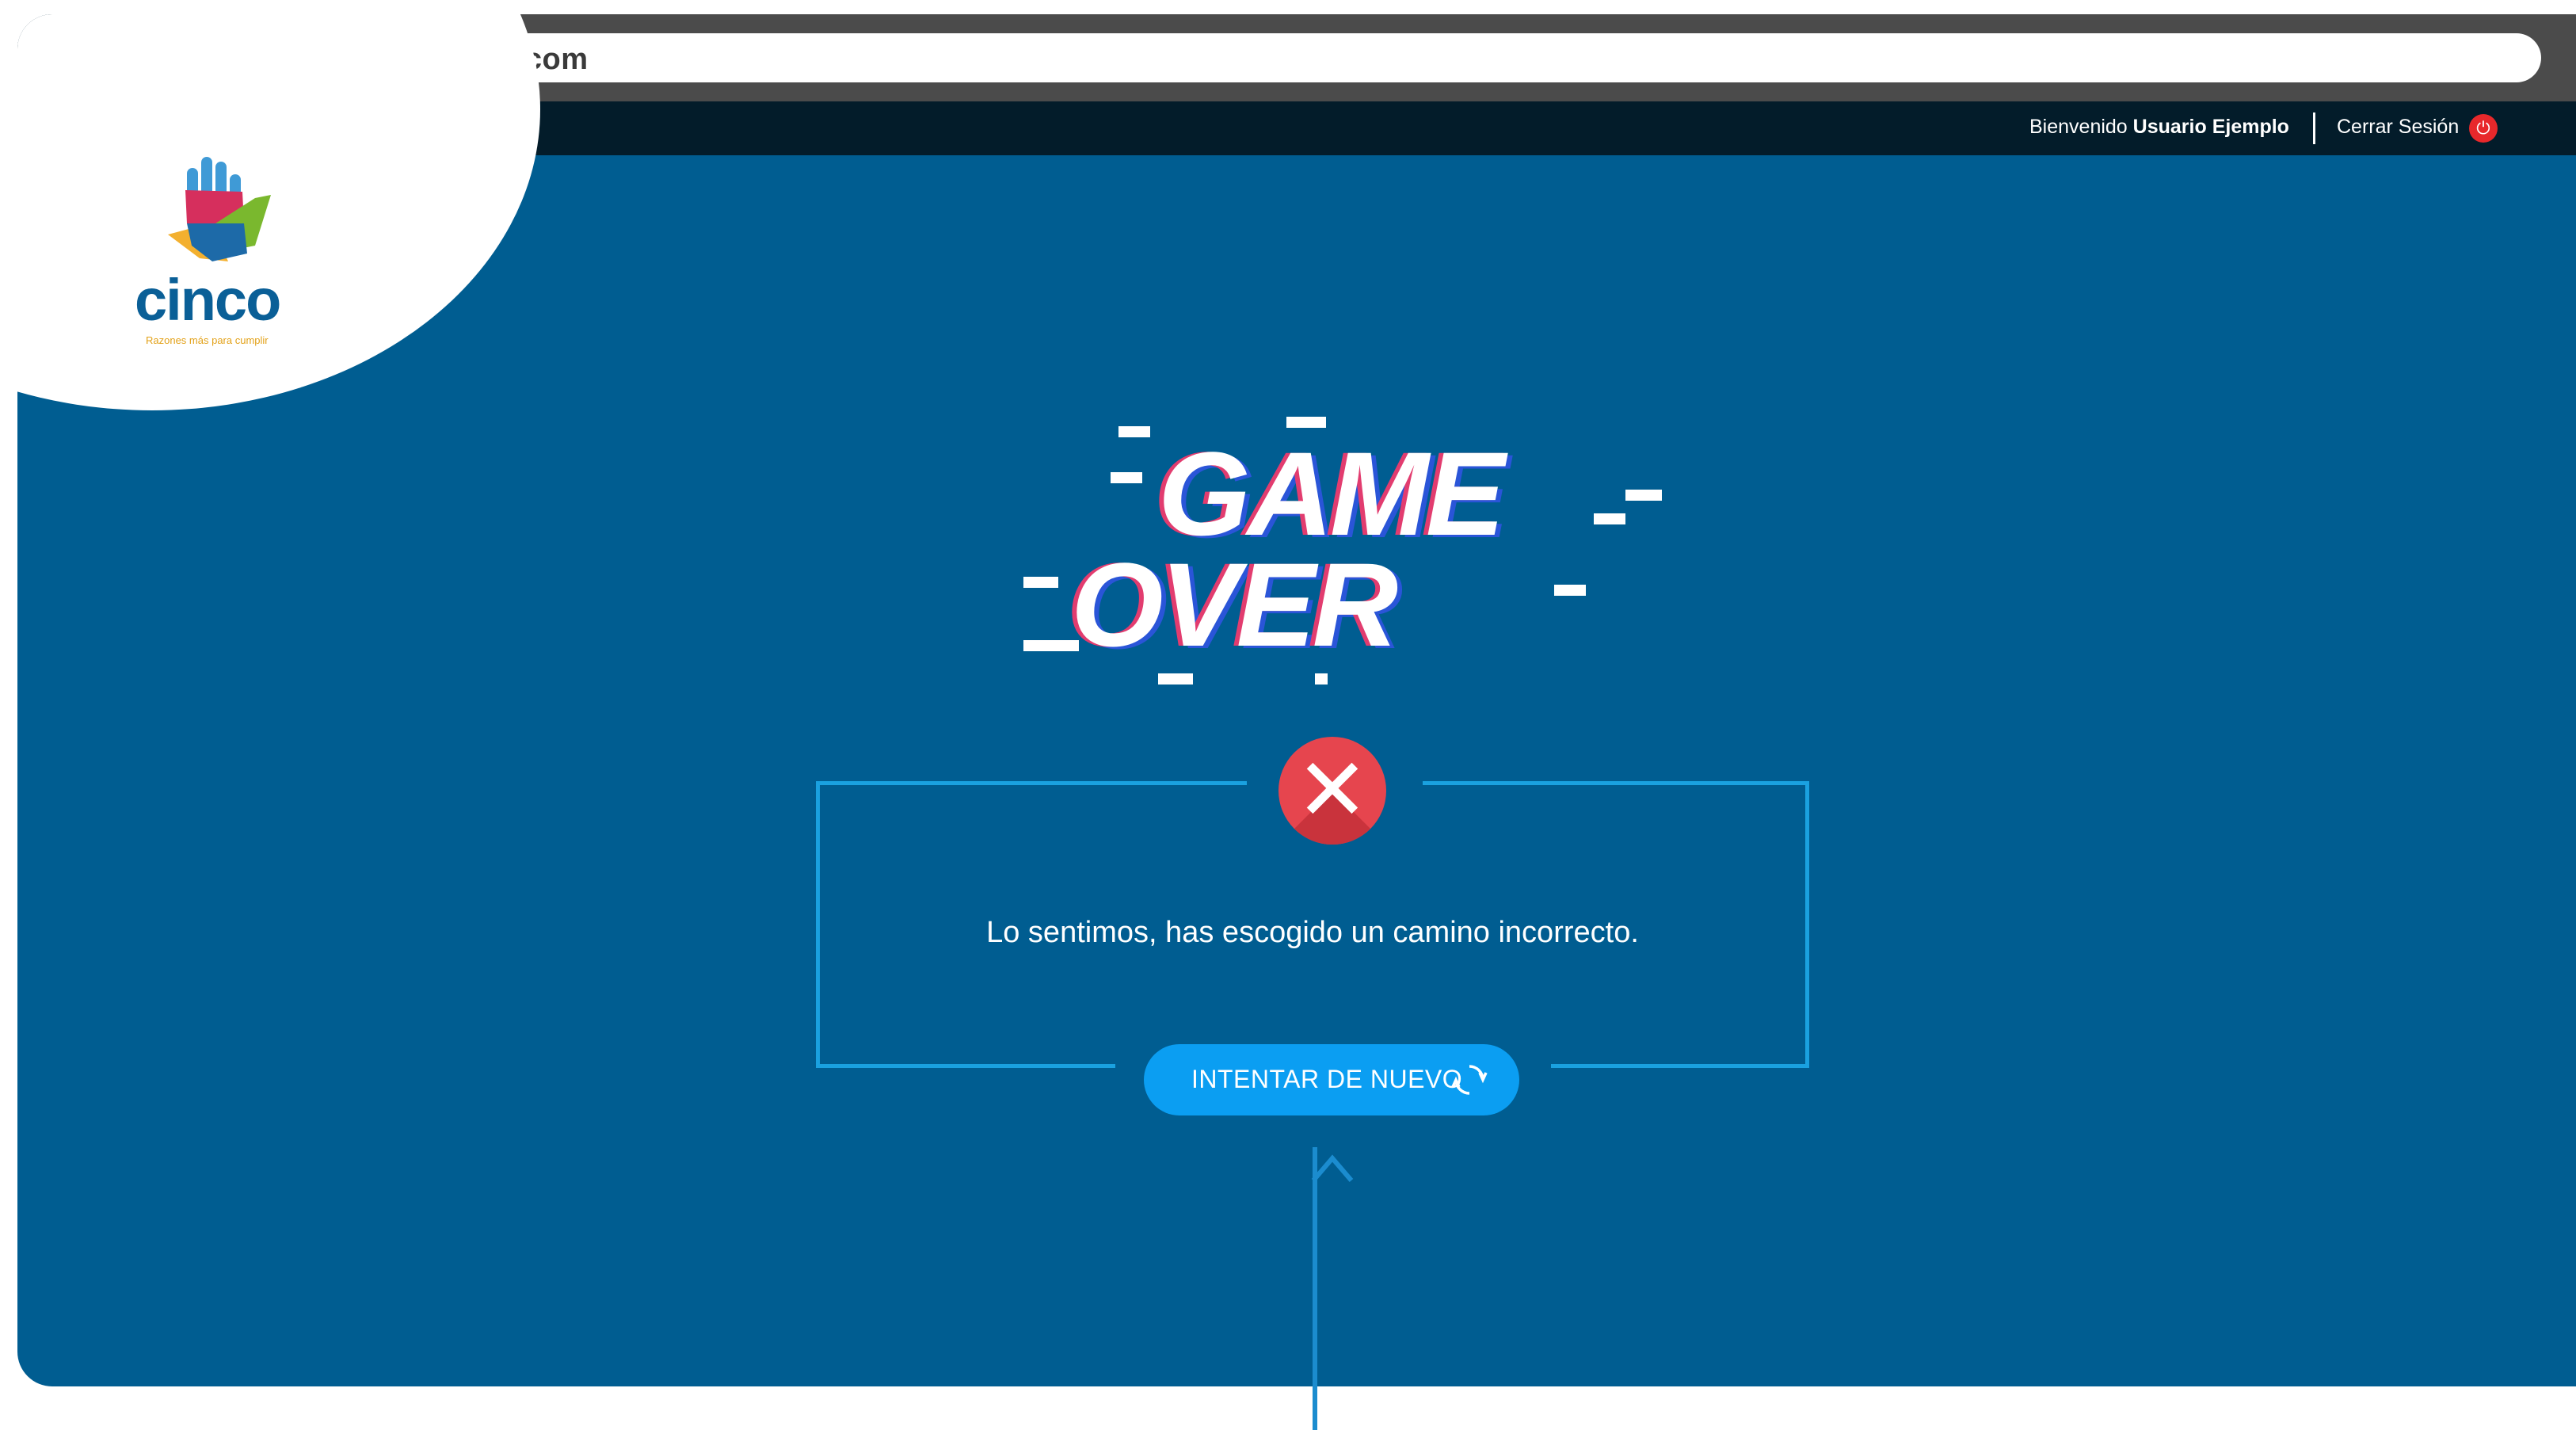 This screenshot has height=1430, width=2576. Describe the element at coordinates (2483, 128) in the screenshot. I see `power-icon: ⏻` at that location.